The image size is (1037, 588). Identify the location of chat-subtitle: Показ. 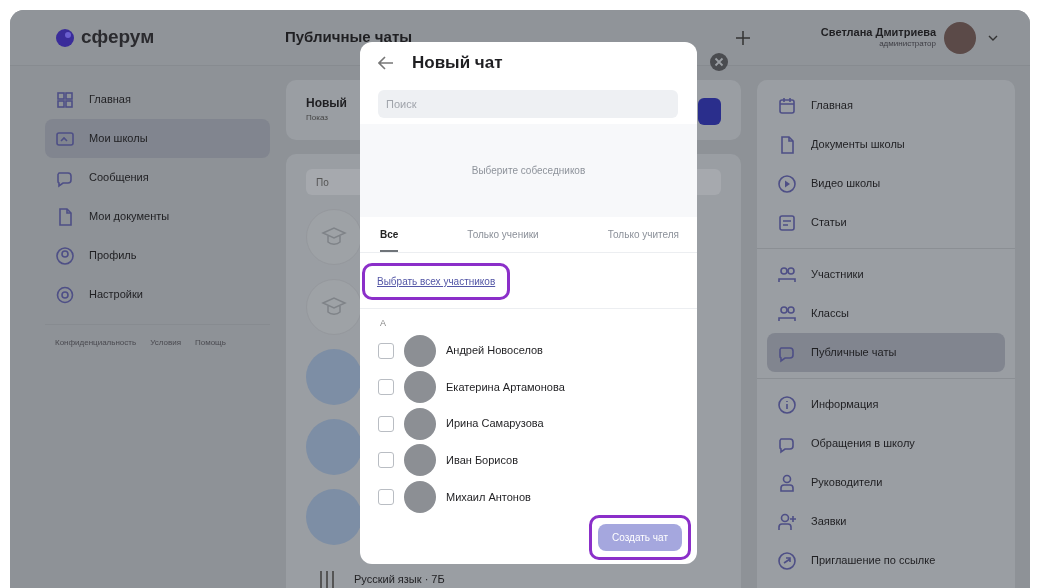
(317, 118).